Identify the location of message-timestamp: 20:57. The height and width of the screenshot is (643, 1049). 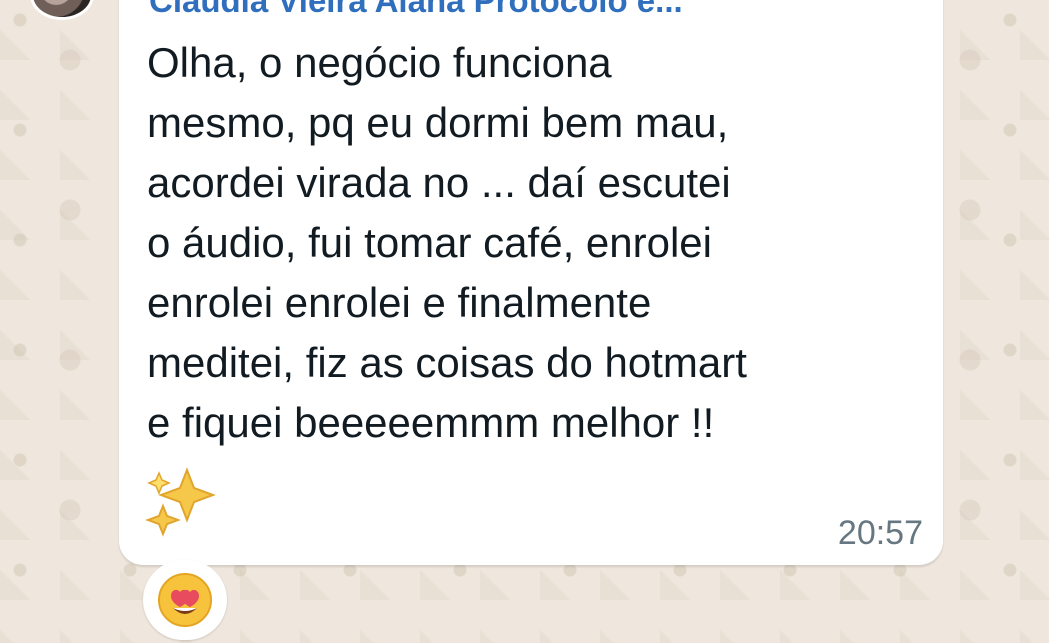
(880, 533).